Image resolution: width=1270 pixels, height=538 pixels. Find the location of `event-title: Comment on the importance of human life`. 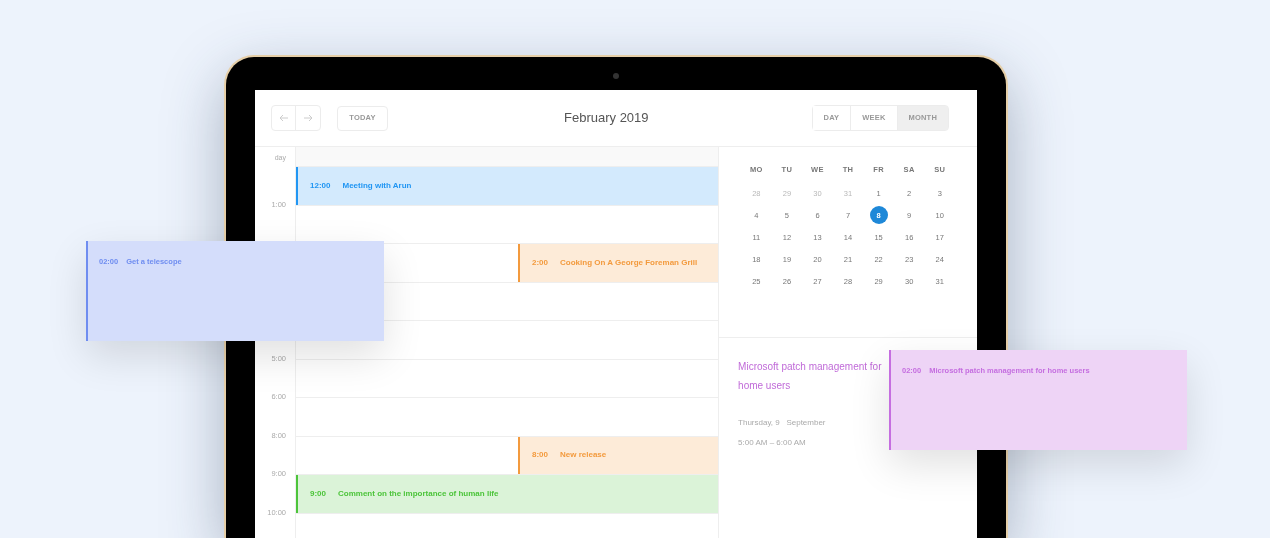

event-title: Comment on the importance of human life is located at coordinates (418, 493).